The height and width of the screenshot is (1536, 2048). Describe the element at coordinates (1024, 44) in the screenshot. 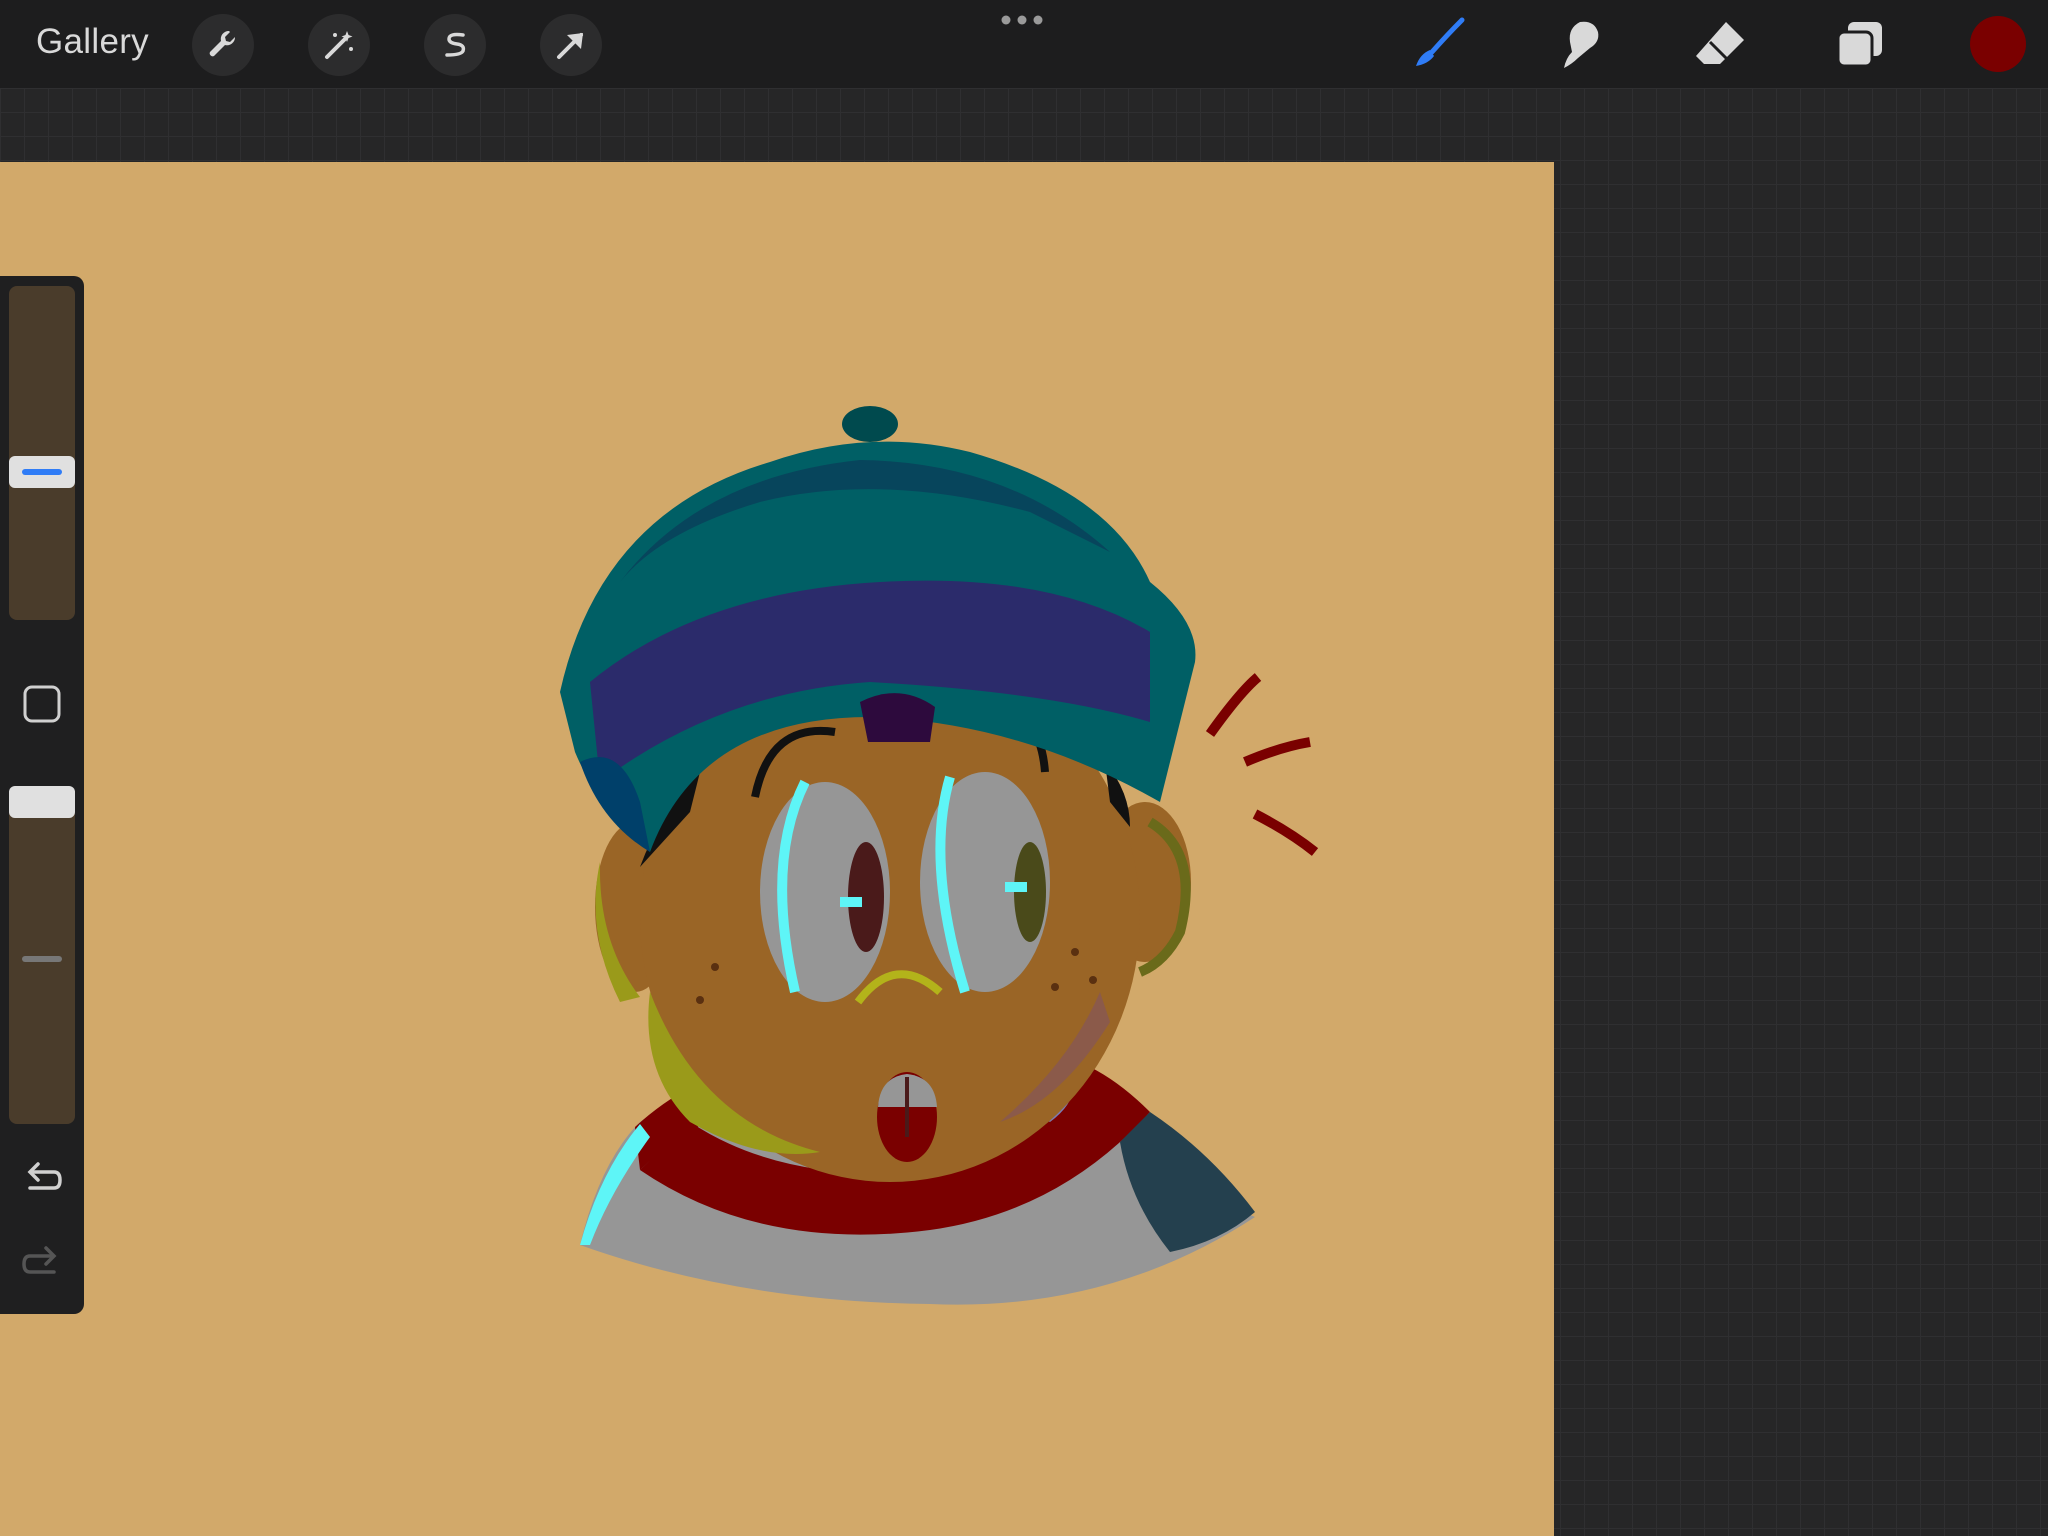

I see `top-toolbar: Gallery` at that location.